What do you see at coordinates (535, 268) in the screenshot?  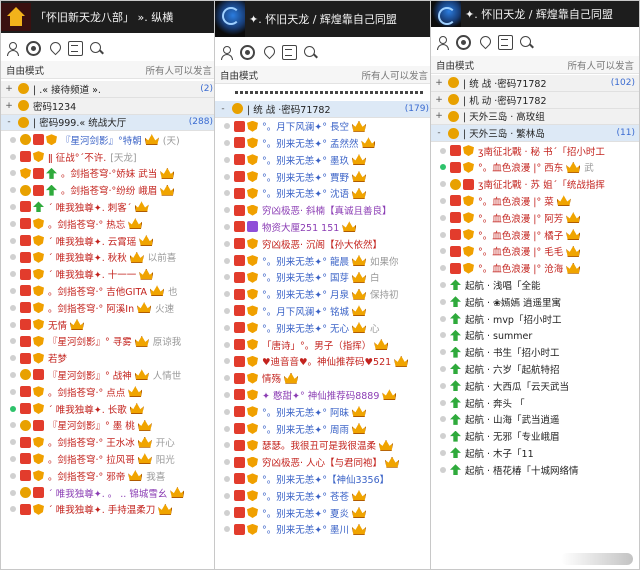 I see `member-row: °。血色浪漫 |° 沧海` at bounding box center [535, 268].